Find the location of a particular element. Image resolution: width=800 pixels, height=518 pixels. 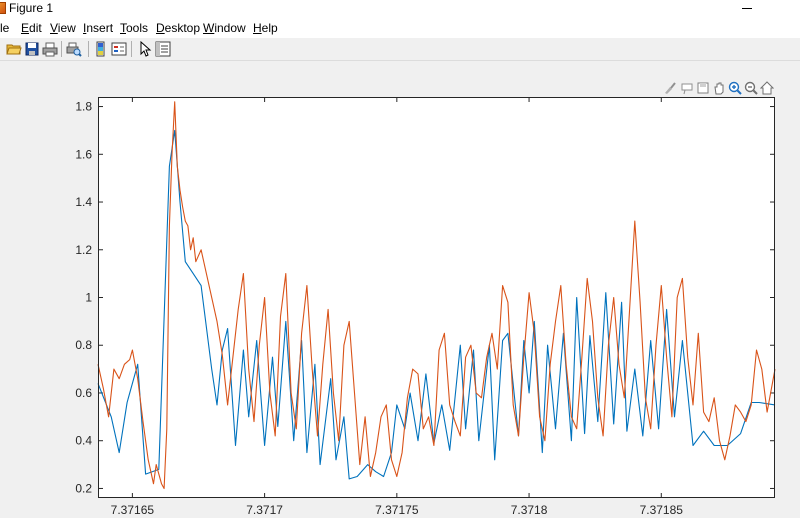

y-tick-label: 0.4 is located at coordinates (83, 441).